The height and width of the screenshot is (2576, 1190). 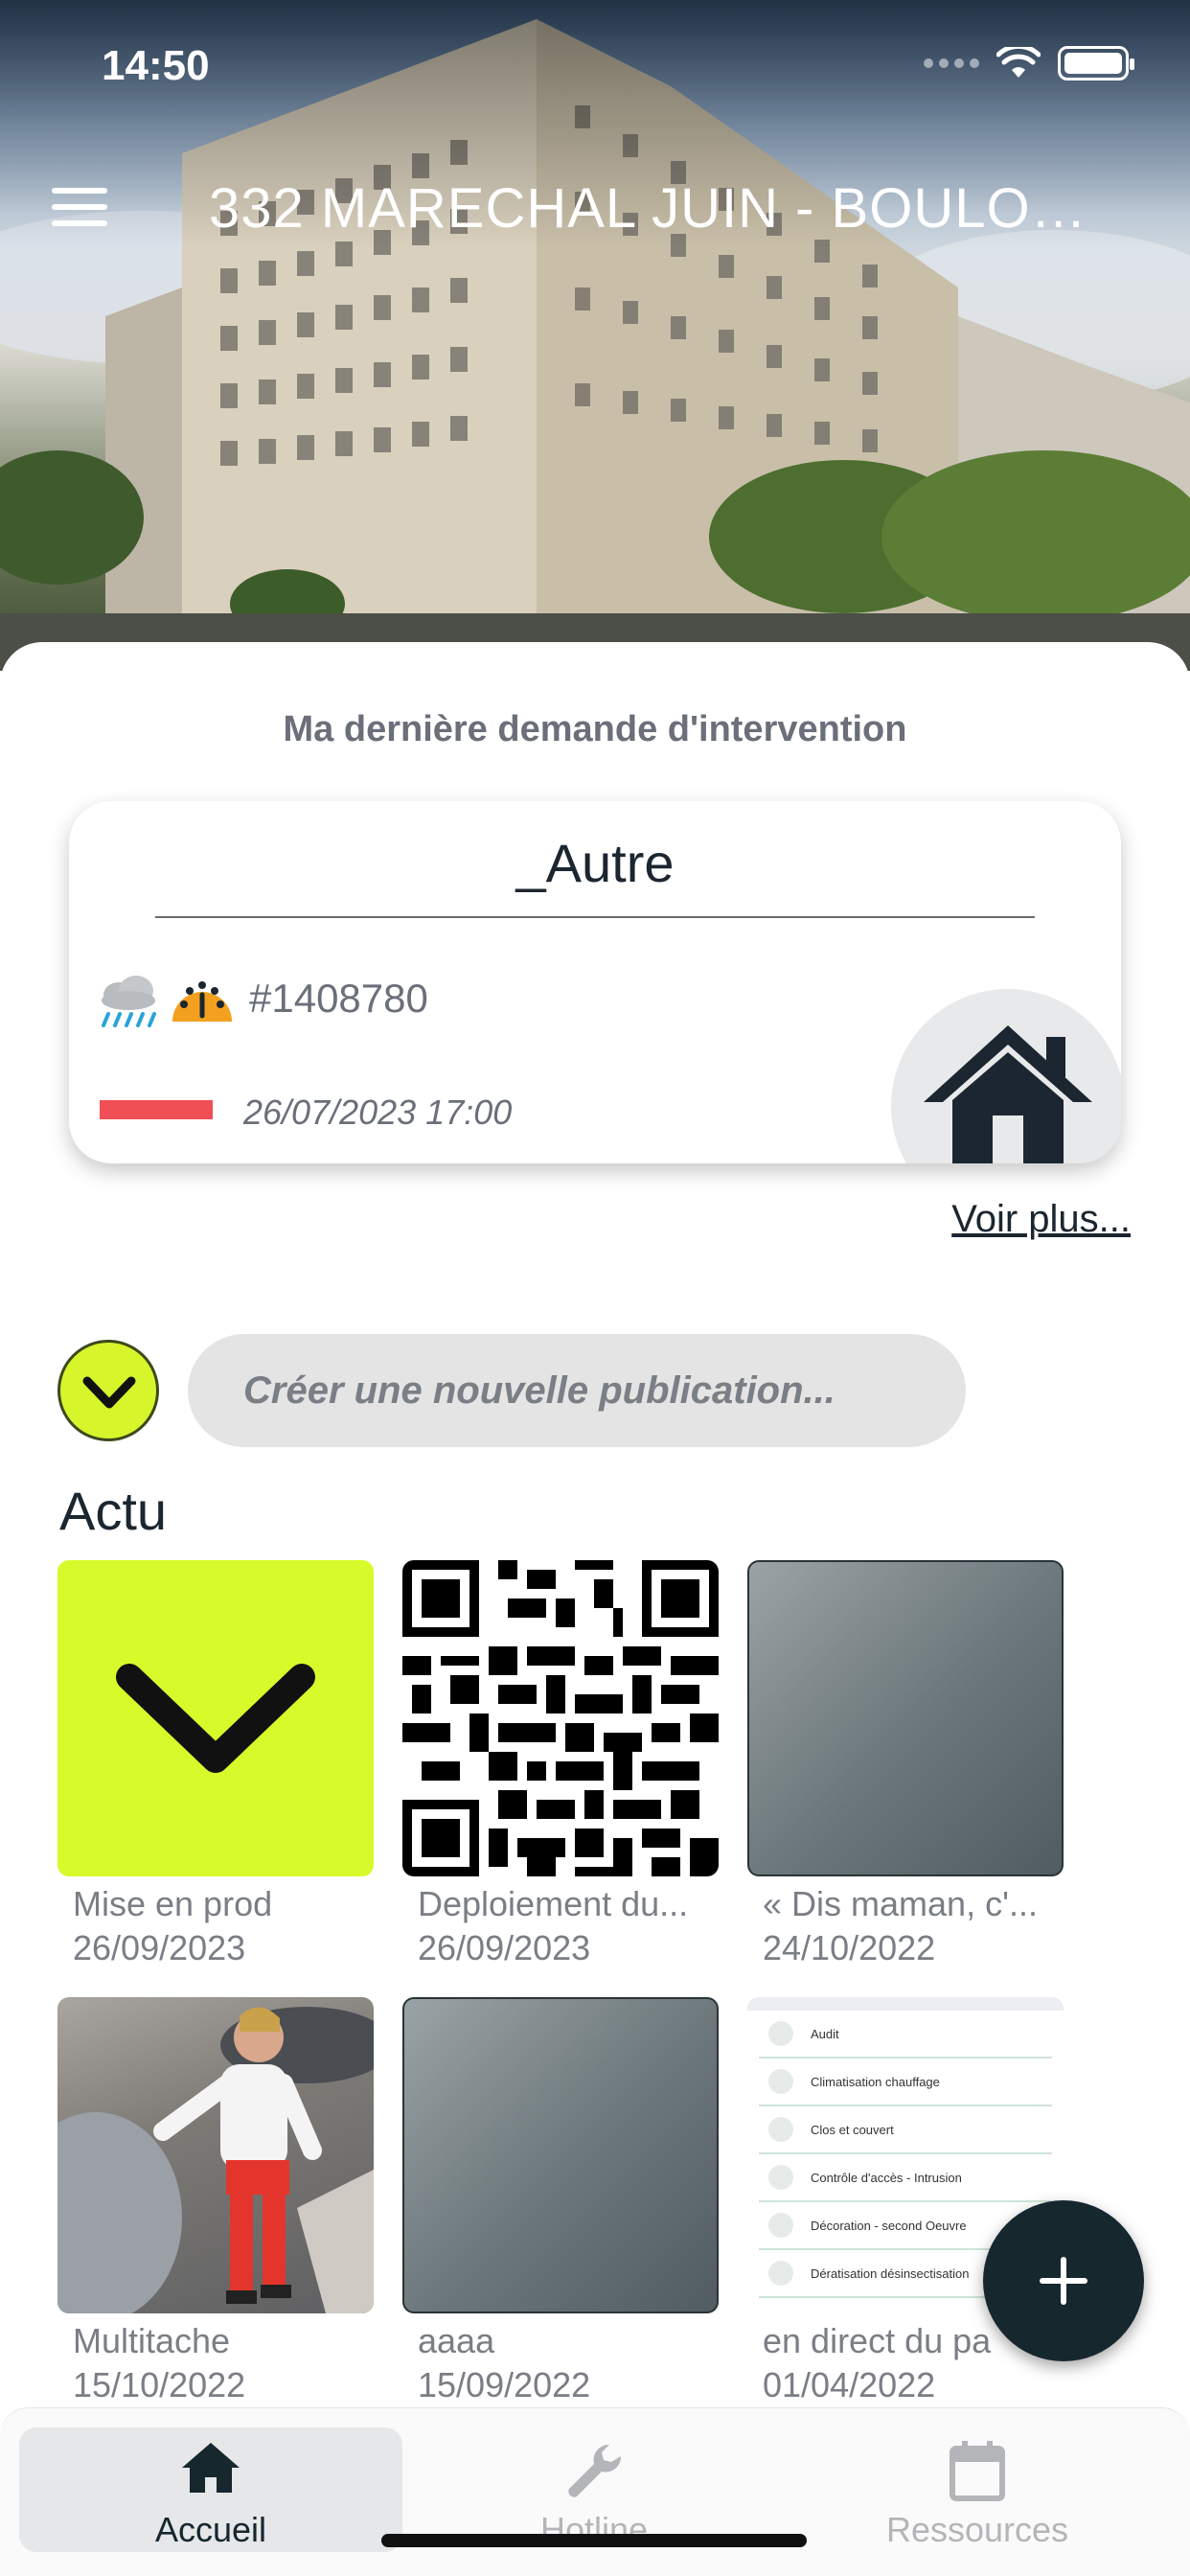 I want to click on news-date: 15/10/2022, so click(x=159, y=2384).